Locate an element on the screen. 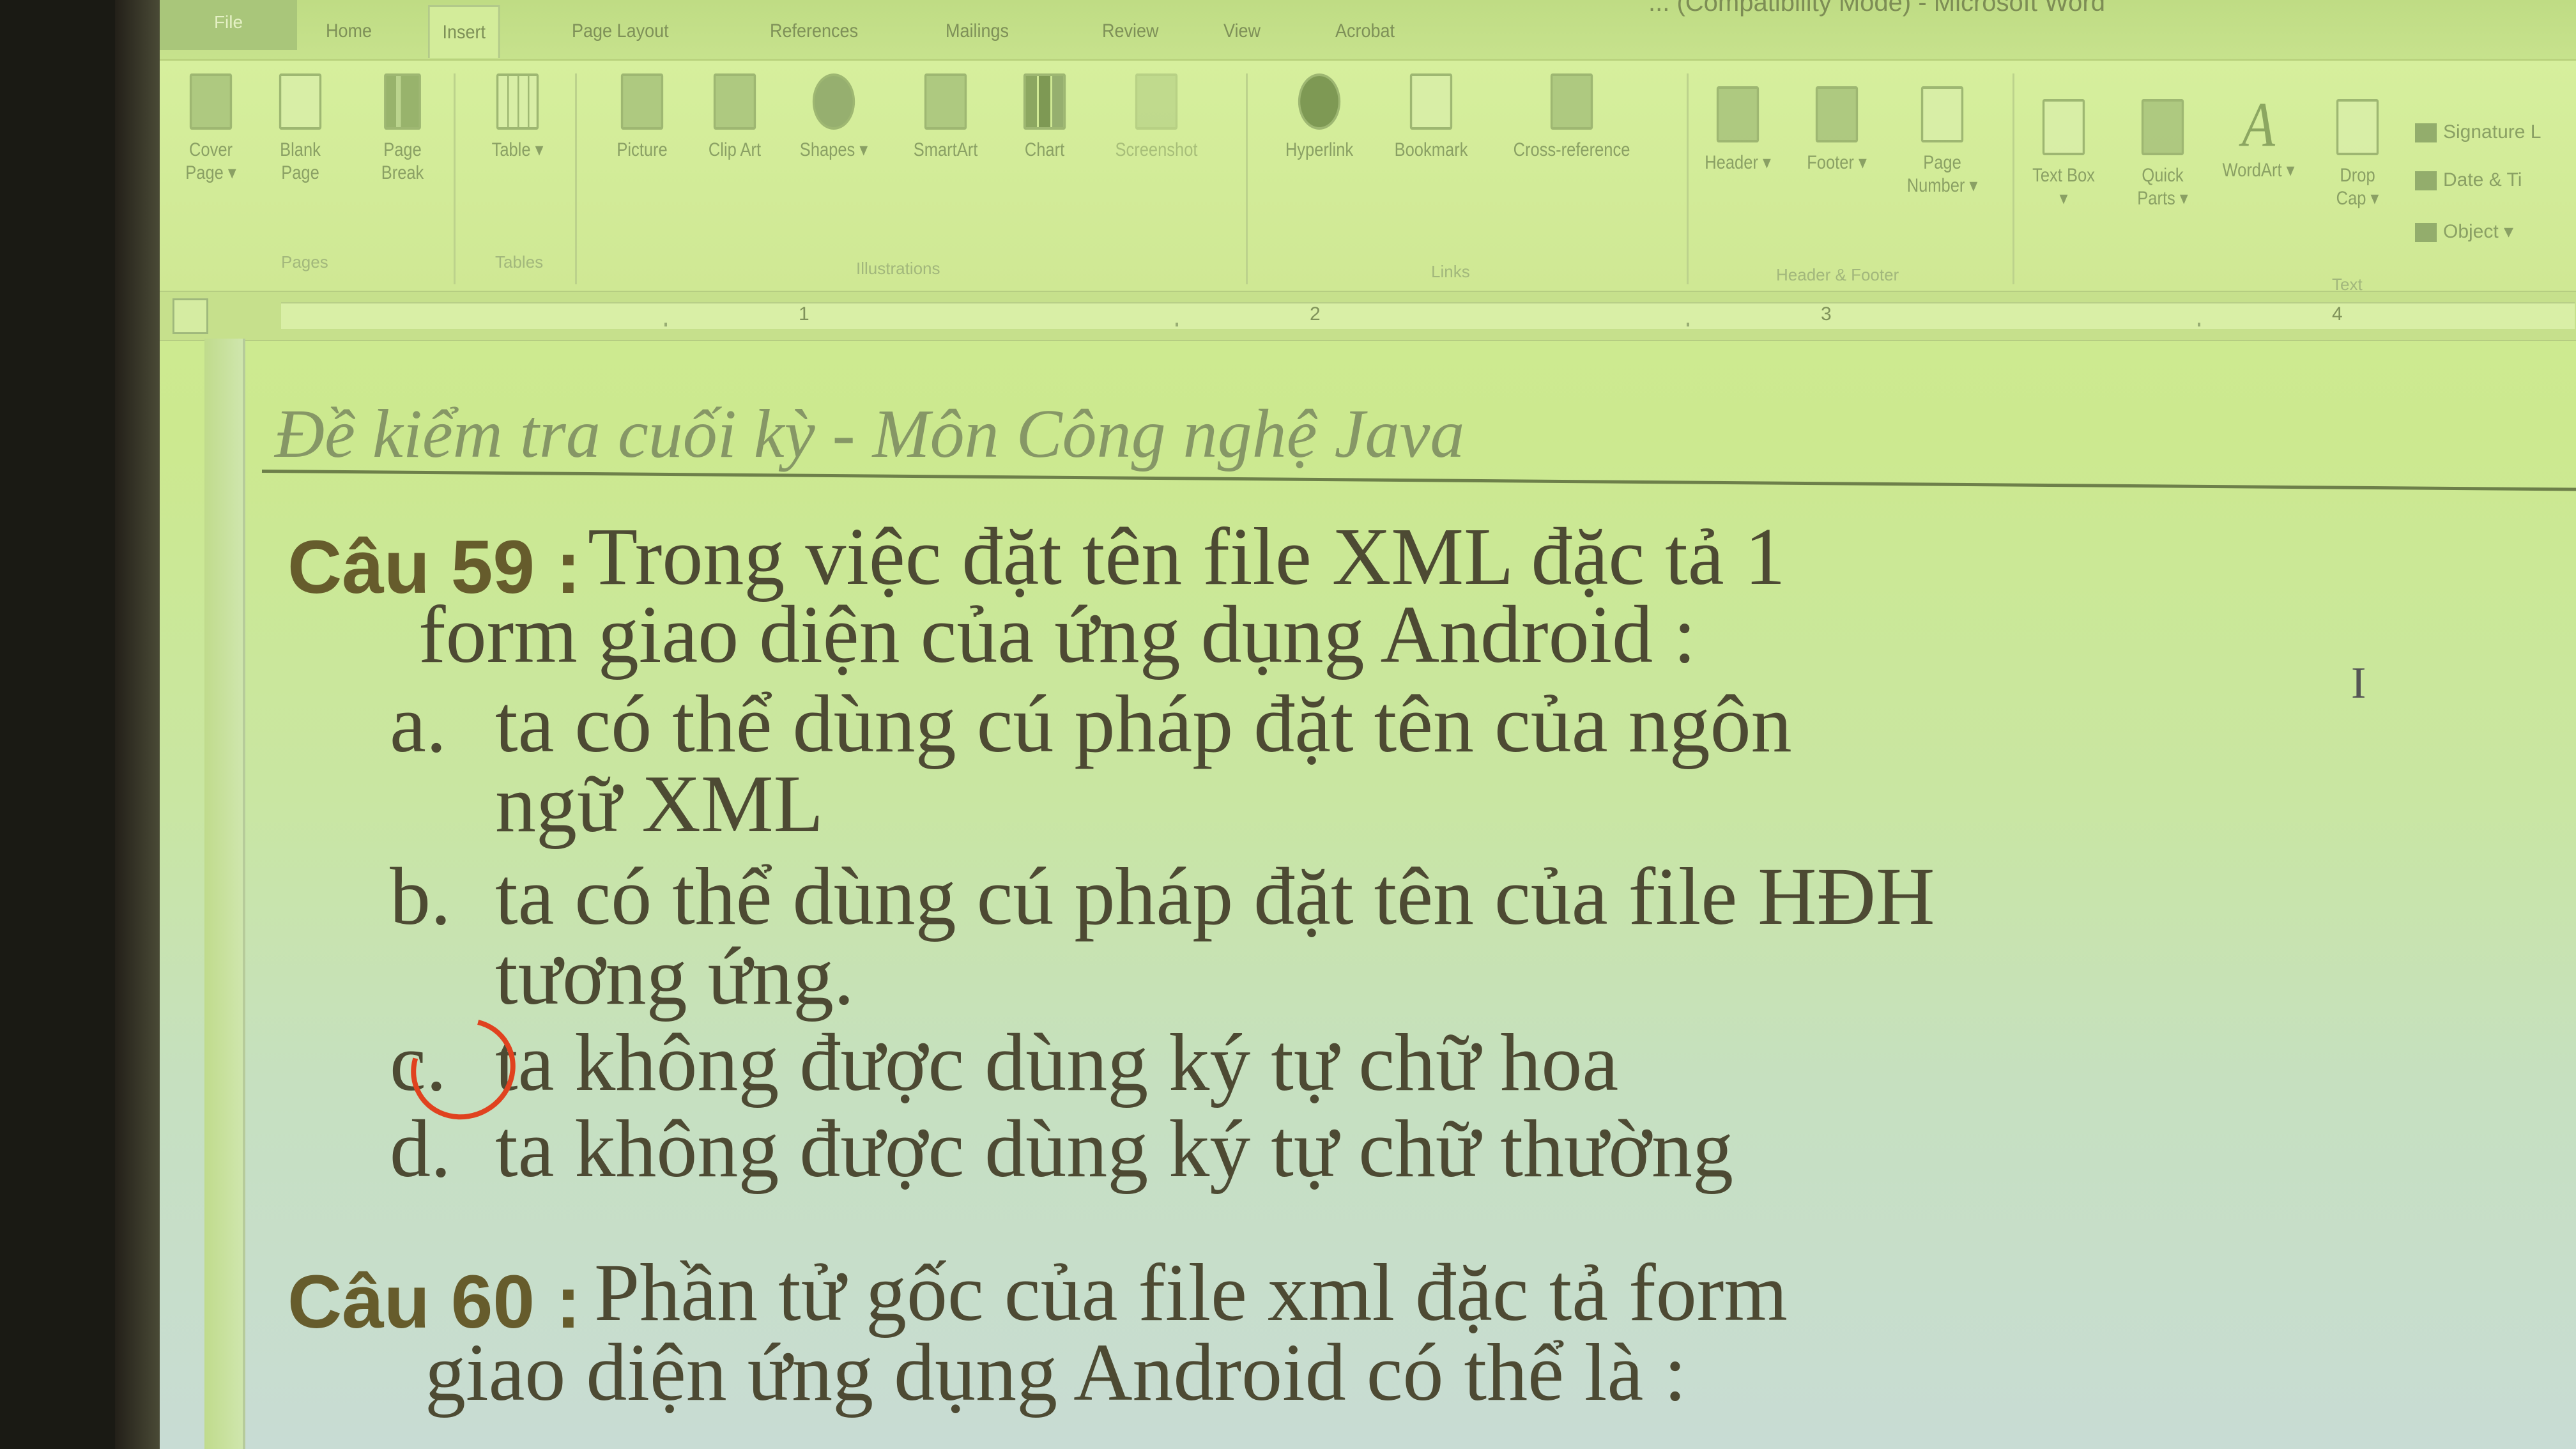 This screenshot has width=2576, height=1449. tab-selector-button is located at coordinates (190, 316).